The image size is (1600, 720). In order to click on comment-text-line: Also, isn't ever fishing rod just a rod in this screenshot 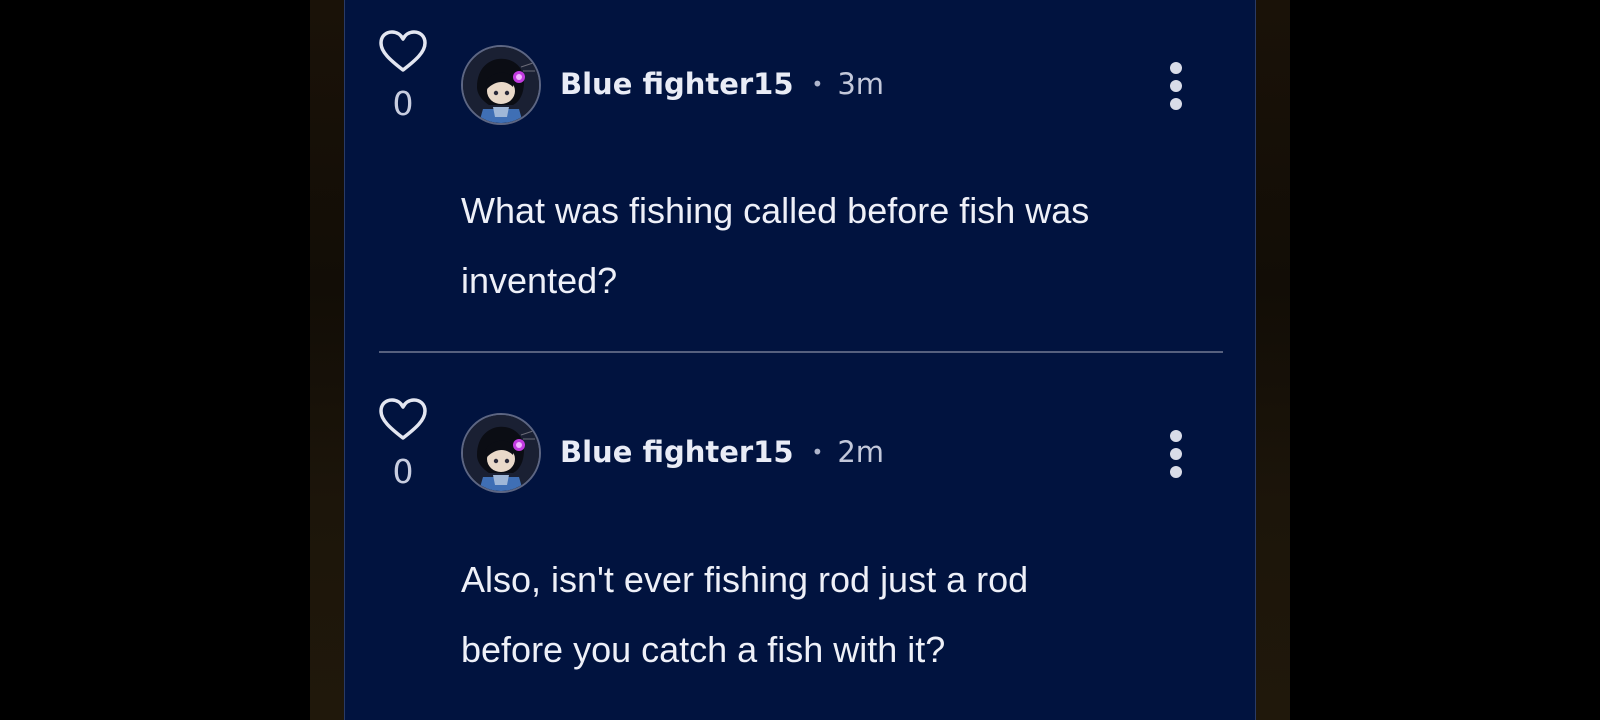, I will do `click(745, 579)`.